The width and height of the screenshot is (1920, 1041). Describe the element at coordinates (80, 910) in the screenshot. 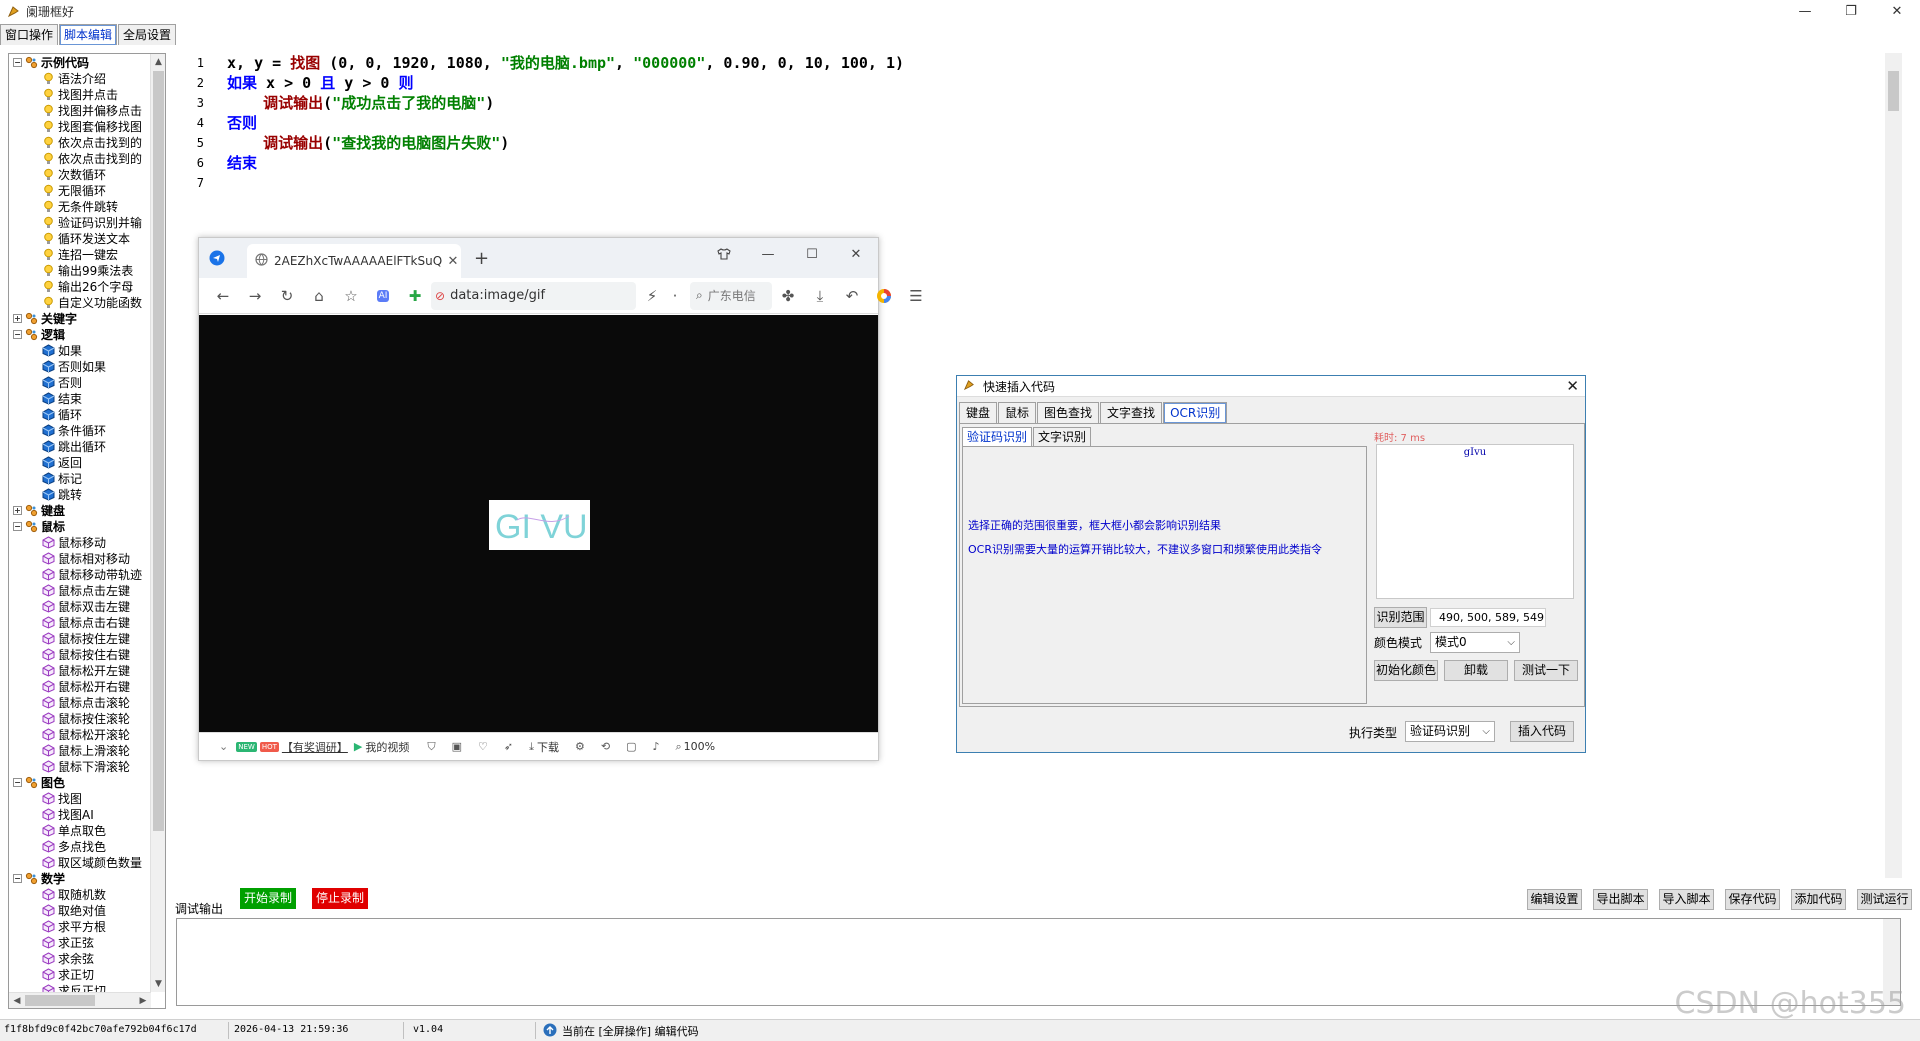

I see `tree-item: 取绝对值` at that location.